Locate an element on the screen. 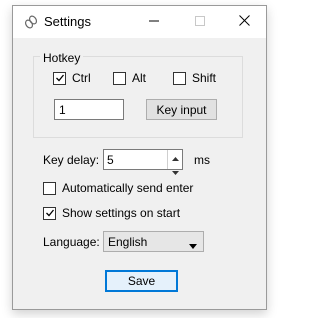  title-bar: Settings is located at coordinates (139, 22).